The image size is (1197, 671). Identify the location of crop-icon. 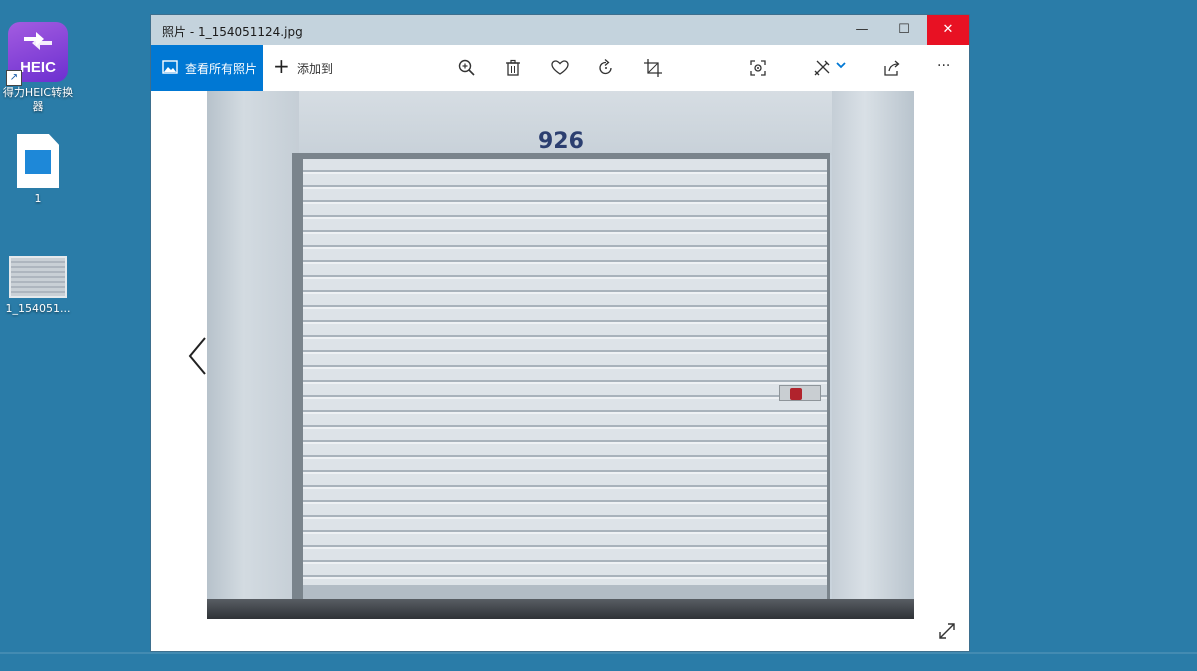
(653, 68).